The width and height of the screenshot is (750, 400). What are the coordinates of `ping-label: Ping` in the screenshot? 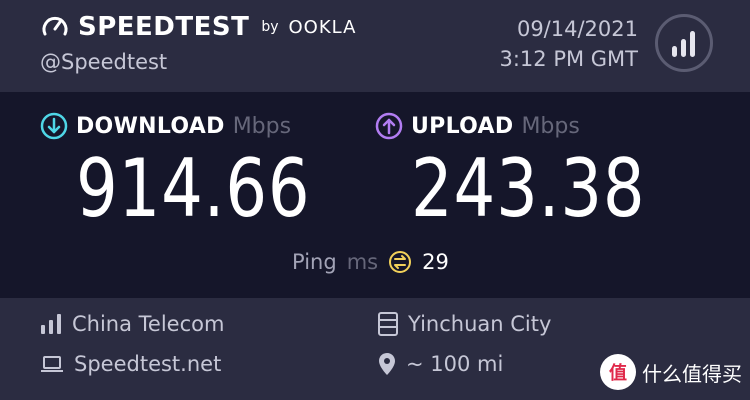 It's located at (314, 262).